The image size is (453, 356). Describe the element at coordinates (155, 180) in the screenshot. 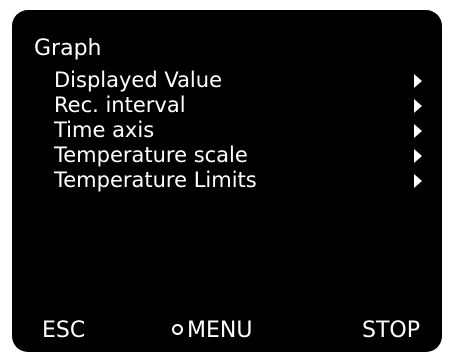

I see `menu-item-label: Temperature Limits` at that location.